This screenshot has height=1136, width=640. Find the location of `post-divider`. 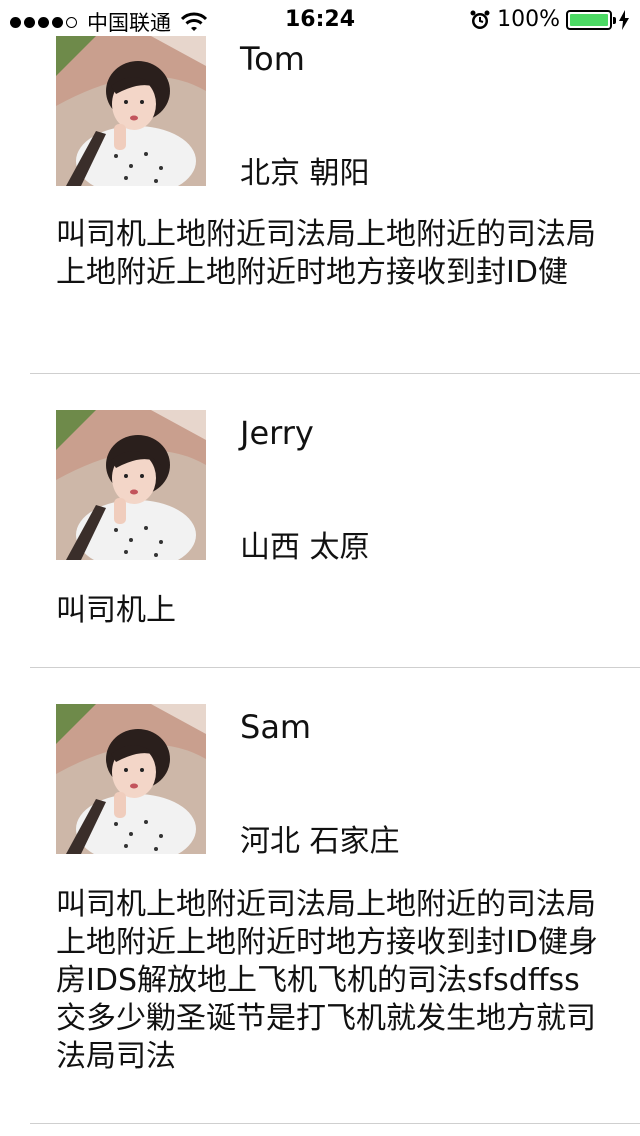

post-divider is located at coordinates (335, 1123).